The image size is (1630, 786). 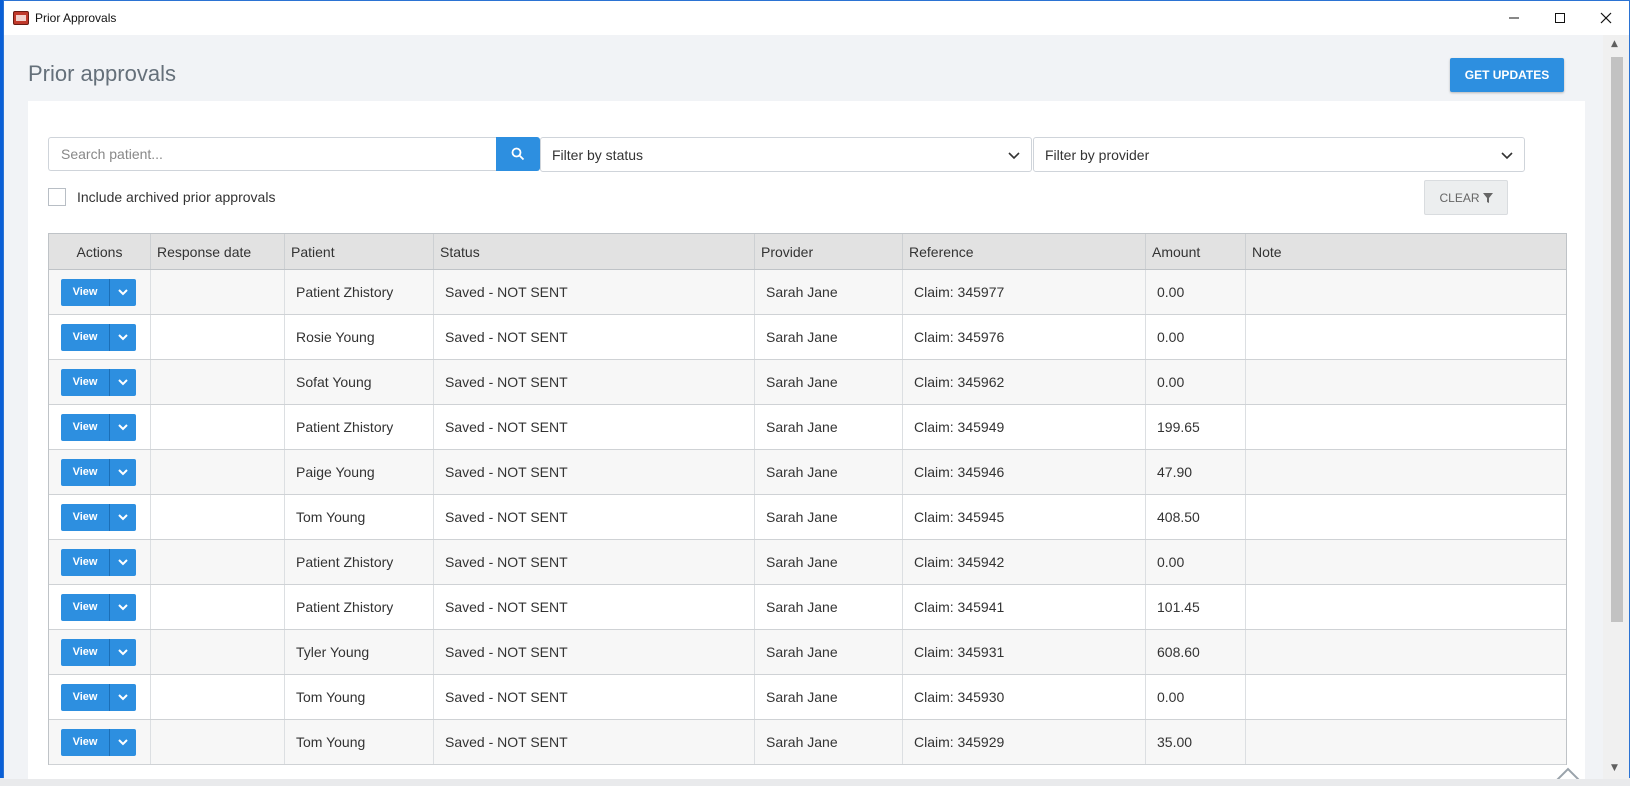 I want to click on filter-icon, so click(x=1487, y=197).